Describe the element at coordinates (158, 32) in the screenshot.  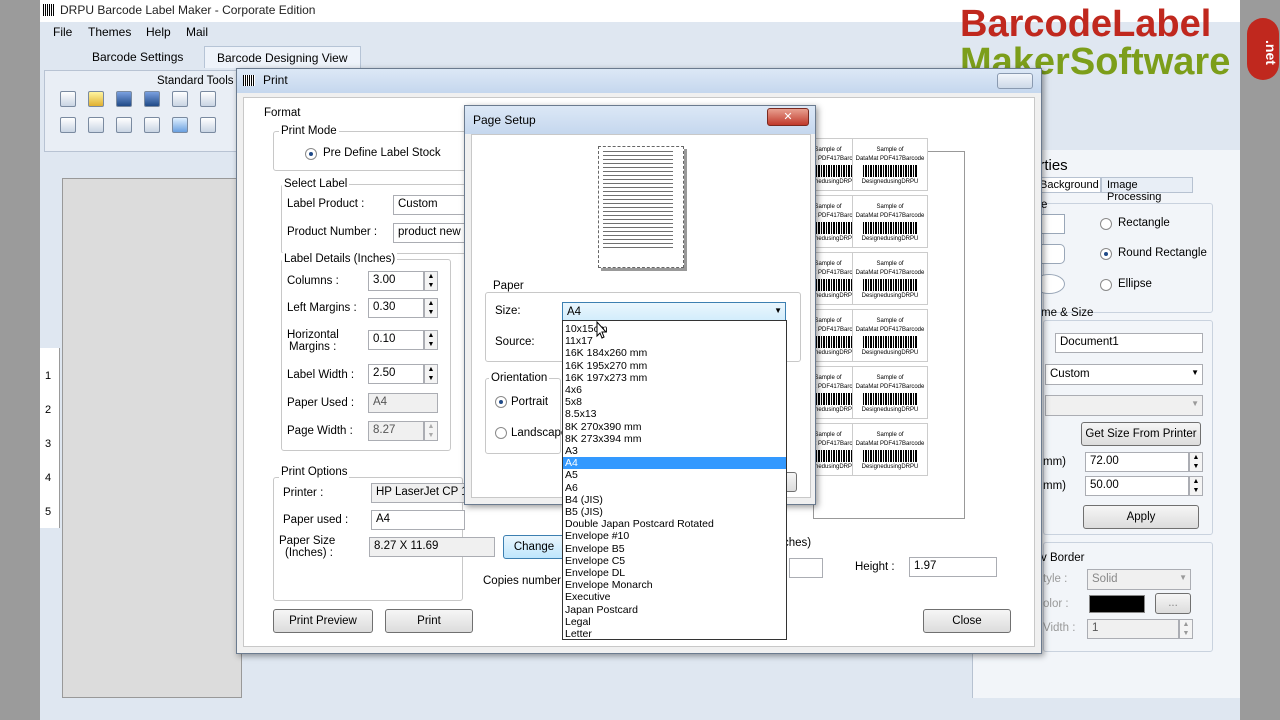
I see `menu-help: Help` at that location.